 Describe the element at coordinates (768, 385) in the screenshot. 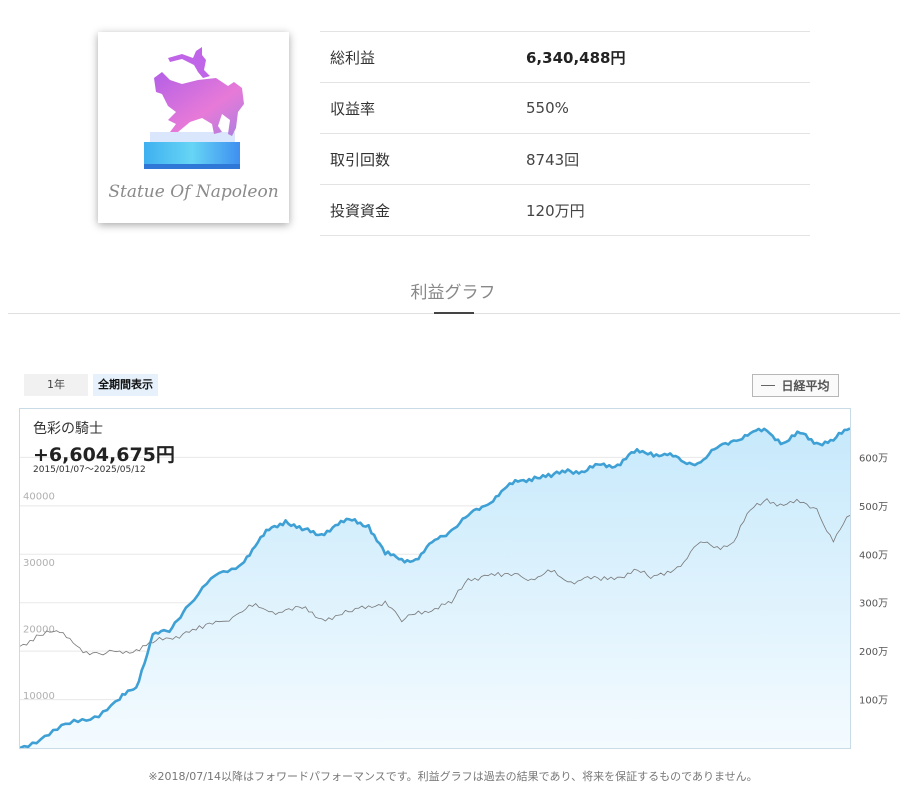

I see `legend-line-icon` at that location.